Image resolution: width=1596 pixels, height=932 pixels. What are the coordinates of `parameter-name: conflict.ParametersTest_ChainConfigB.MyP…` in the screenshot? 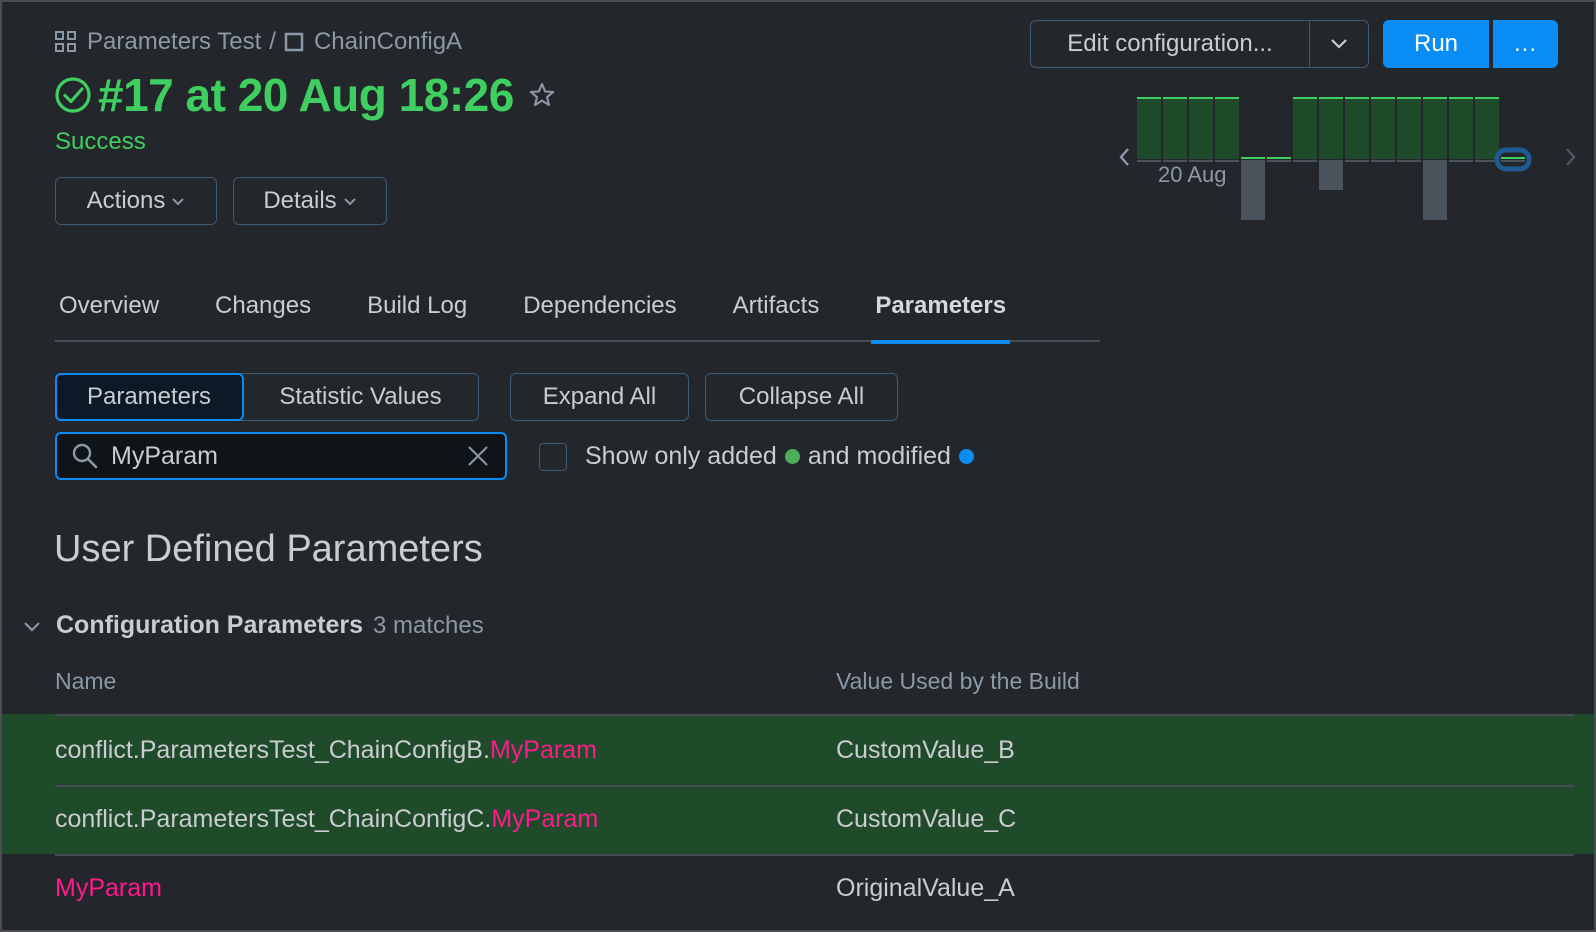 It's located at (326, 750).